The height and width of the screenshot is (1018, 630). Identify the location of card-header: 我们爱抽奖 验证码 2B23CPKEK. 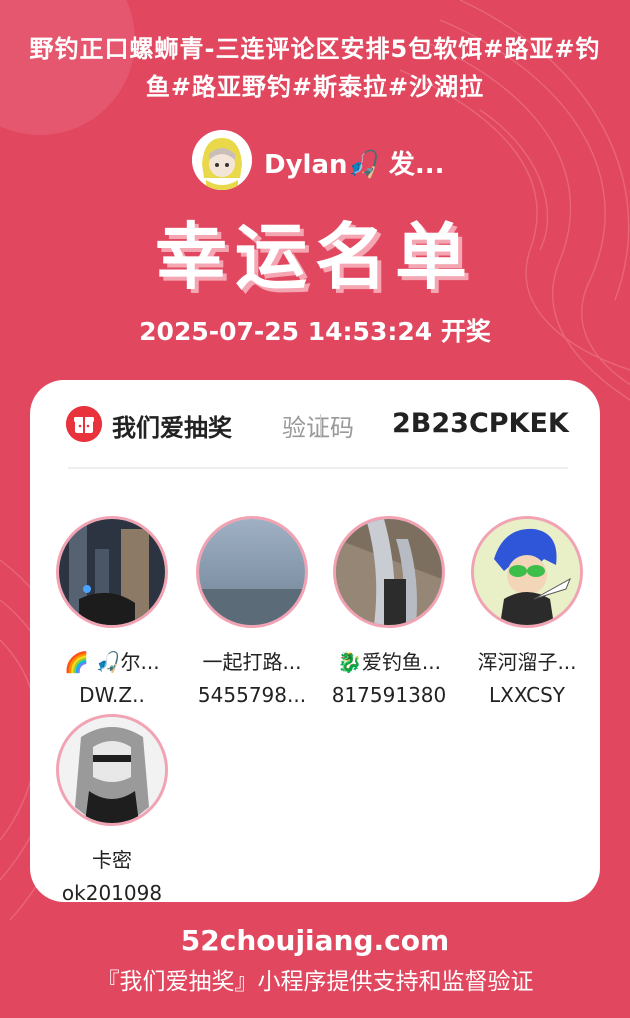
(326, 424).